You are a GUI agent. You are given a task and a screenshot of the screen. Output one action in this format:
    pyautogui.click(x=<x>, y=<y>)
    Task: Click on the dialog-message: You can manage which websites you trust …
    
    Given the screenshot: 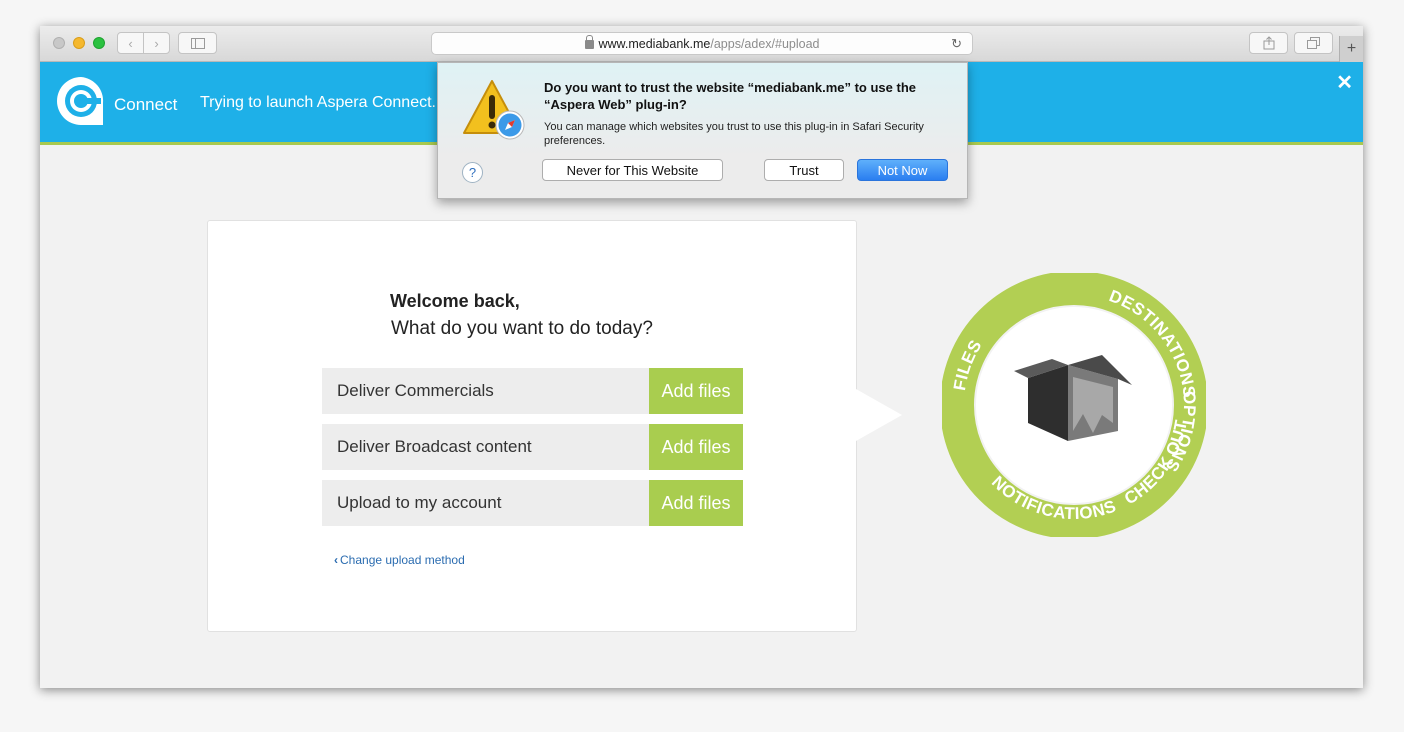 What is the action you would take?
    pyautogui.click(x=734, y=134)
    